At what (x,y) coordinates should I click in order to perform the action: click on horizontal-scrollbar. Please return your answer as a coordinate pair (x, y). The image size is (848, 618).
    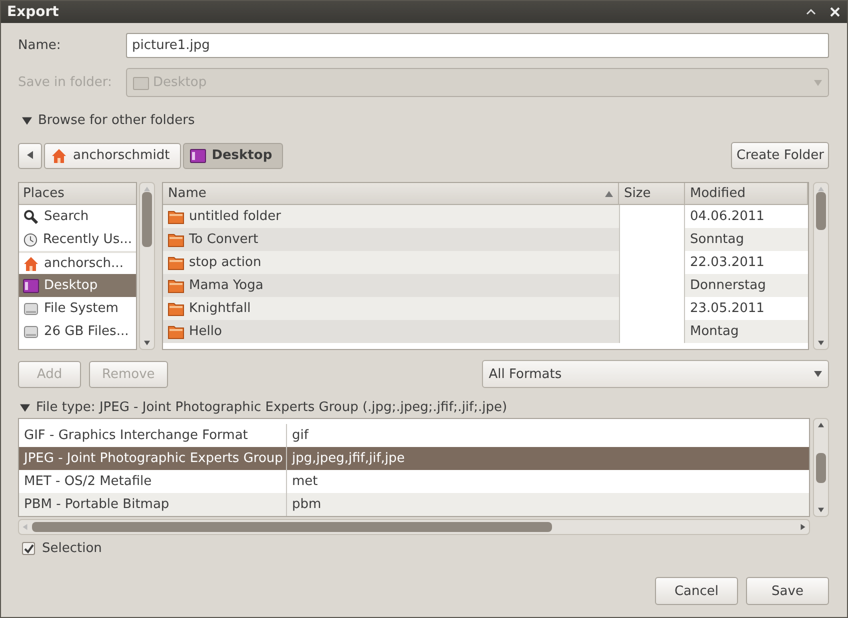
    Looking at the image, I should click on (414, 527).